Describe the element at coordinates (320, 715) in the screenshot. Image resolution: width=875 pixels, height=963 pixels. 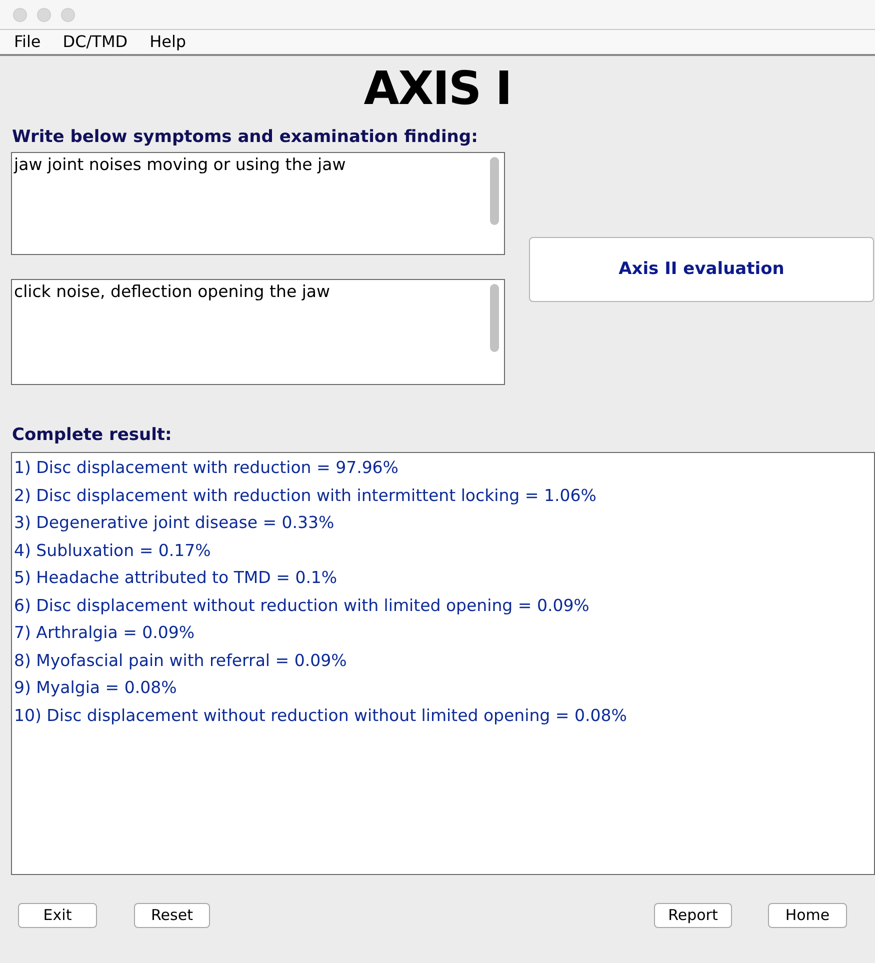
I see `result-line: 10) Disc displacement without reduction without limited opening = 0.08%` at that location.